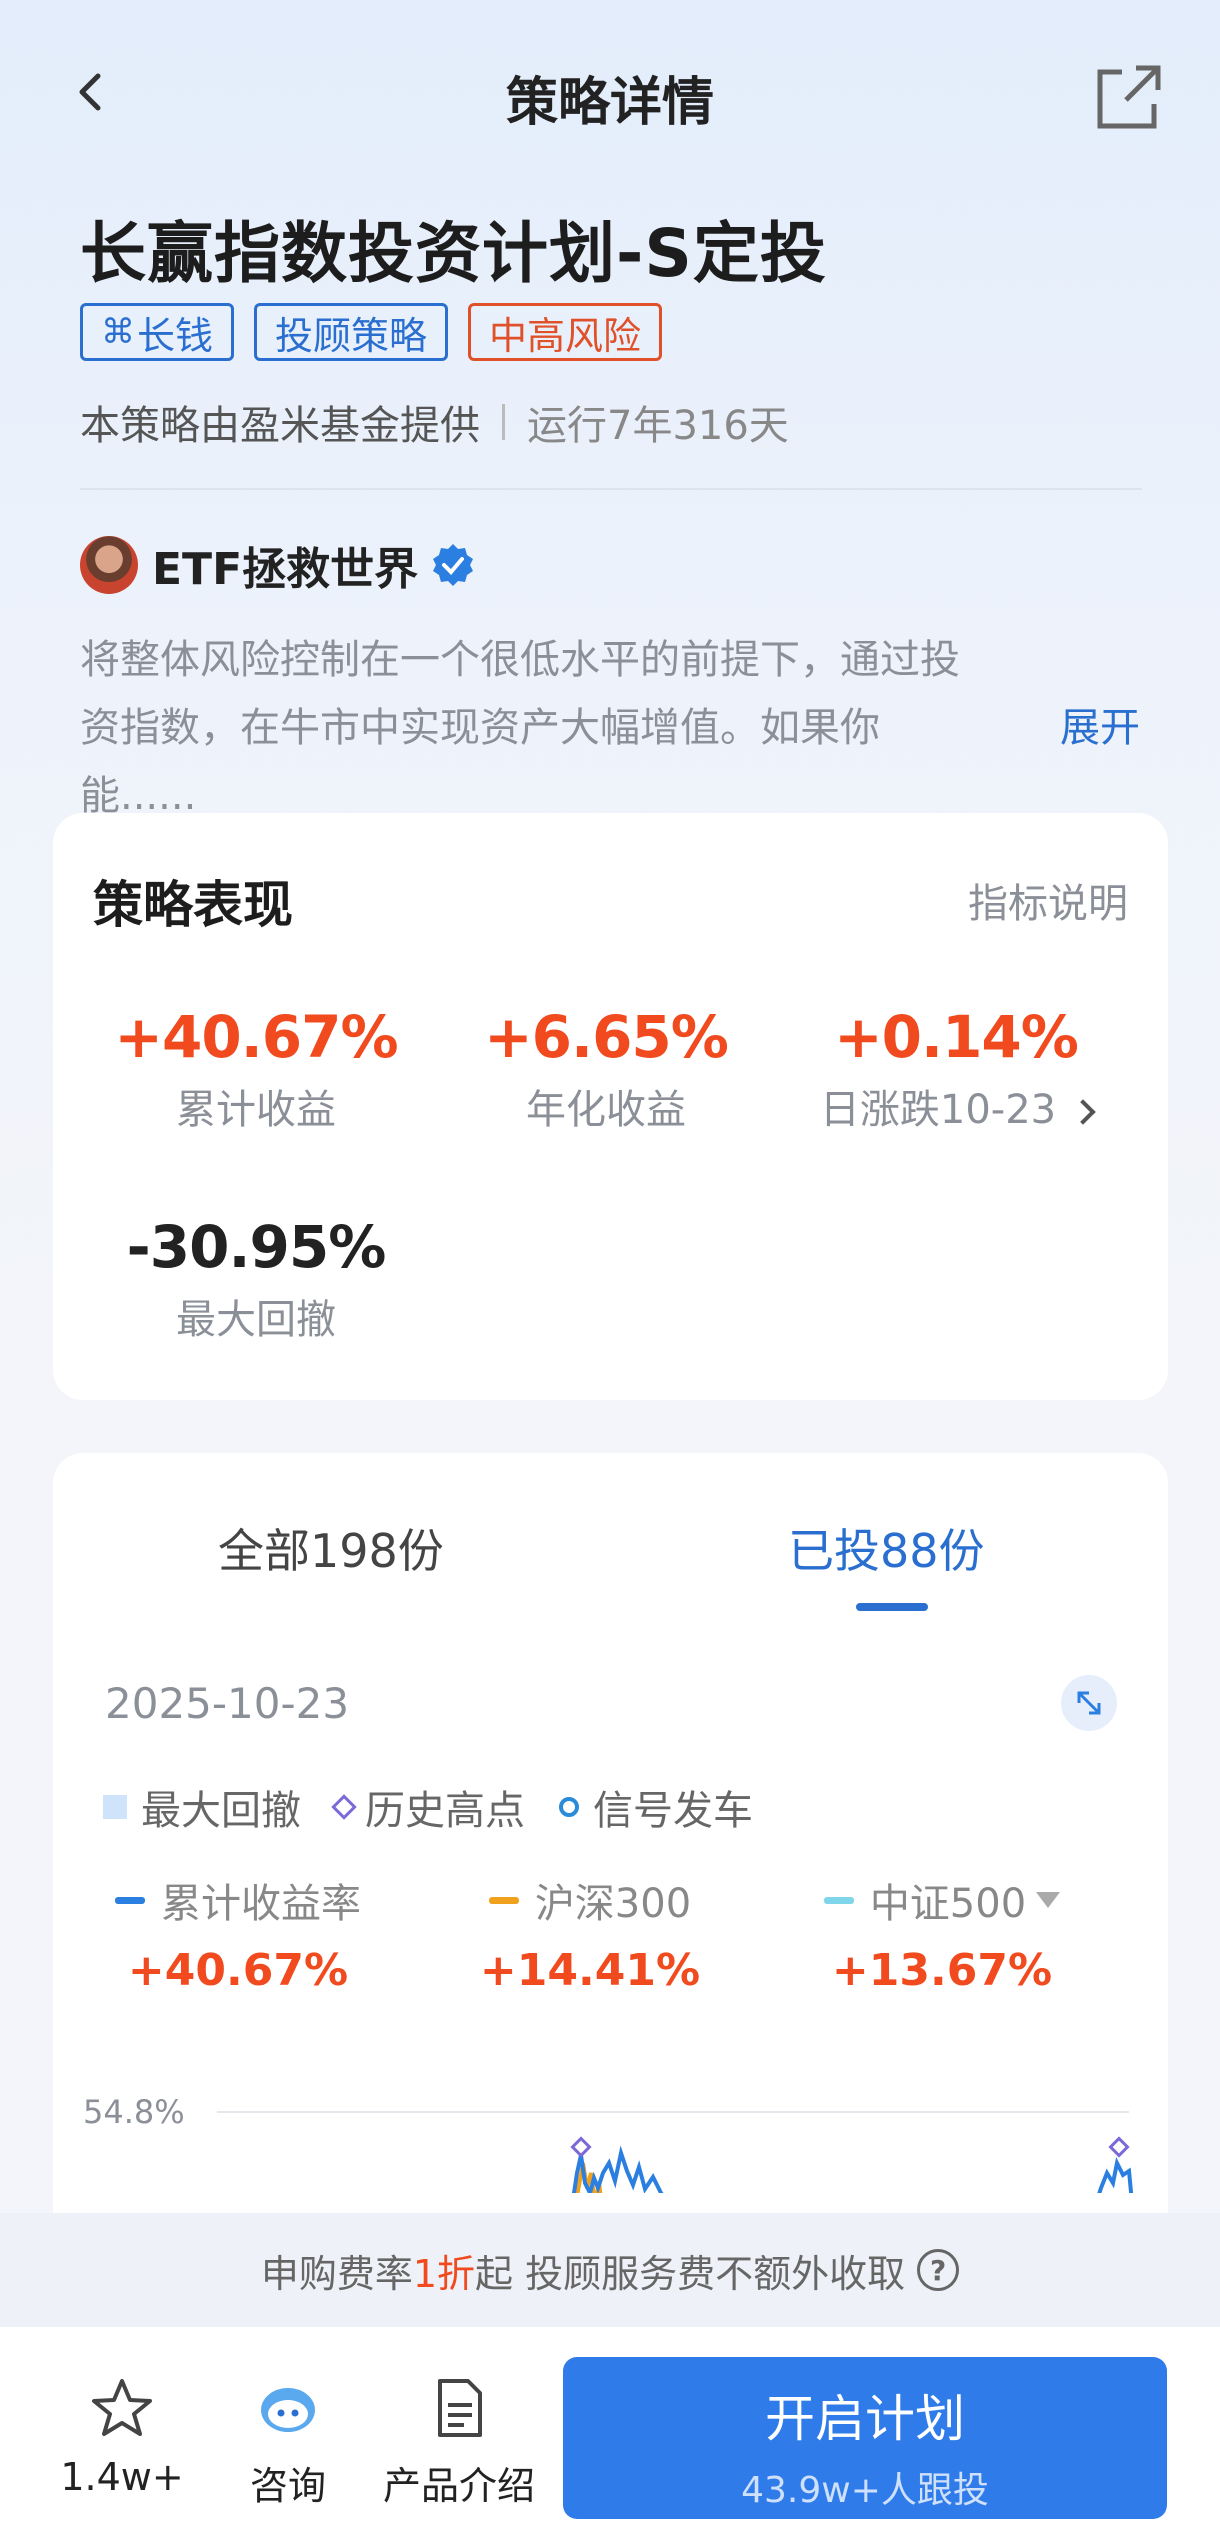 The height and width of the screenshot is (2545, 1220). I want to click on separator, so click(503, 422).